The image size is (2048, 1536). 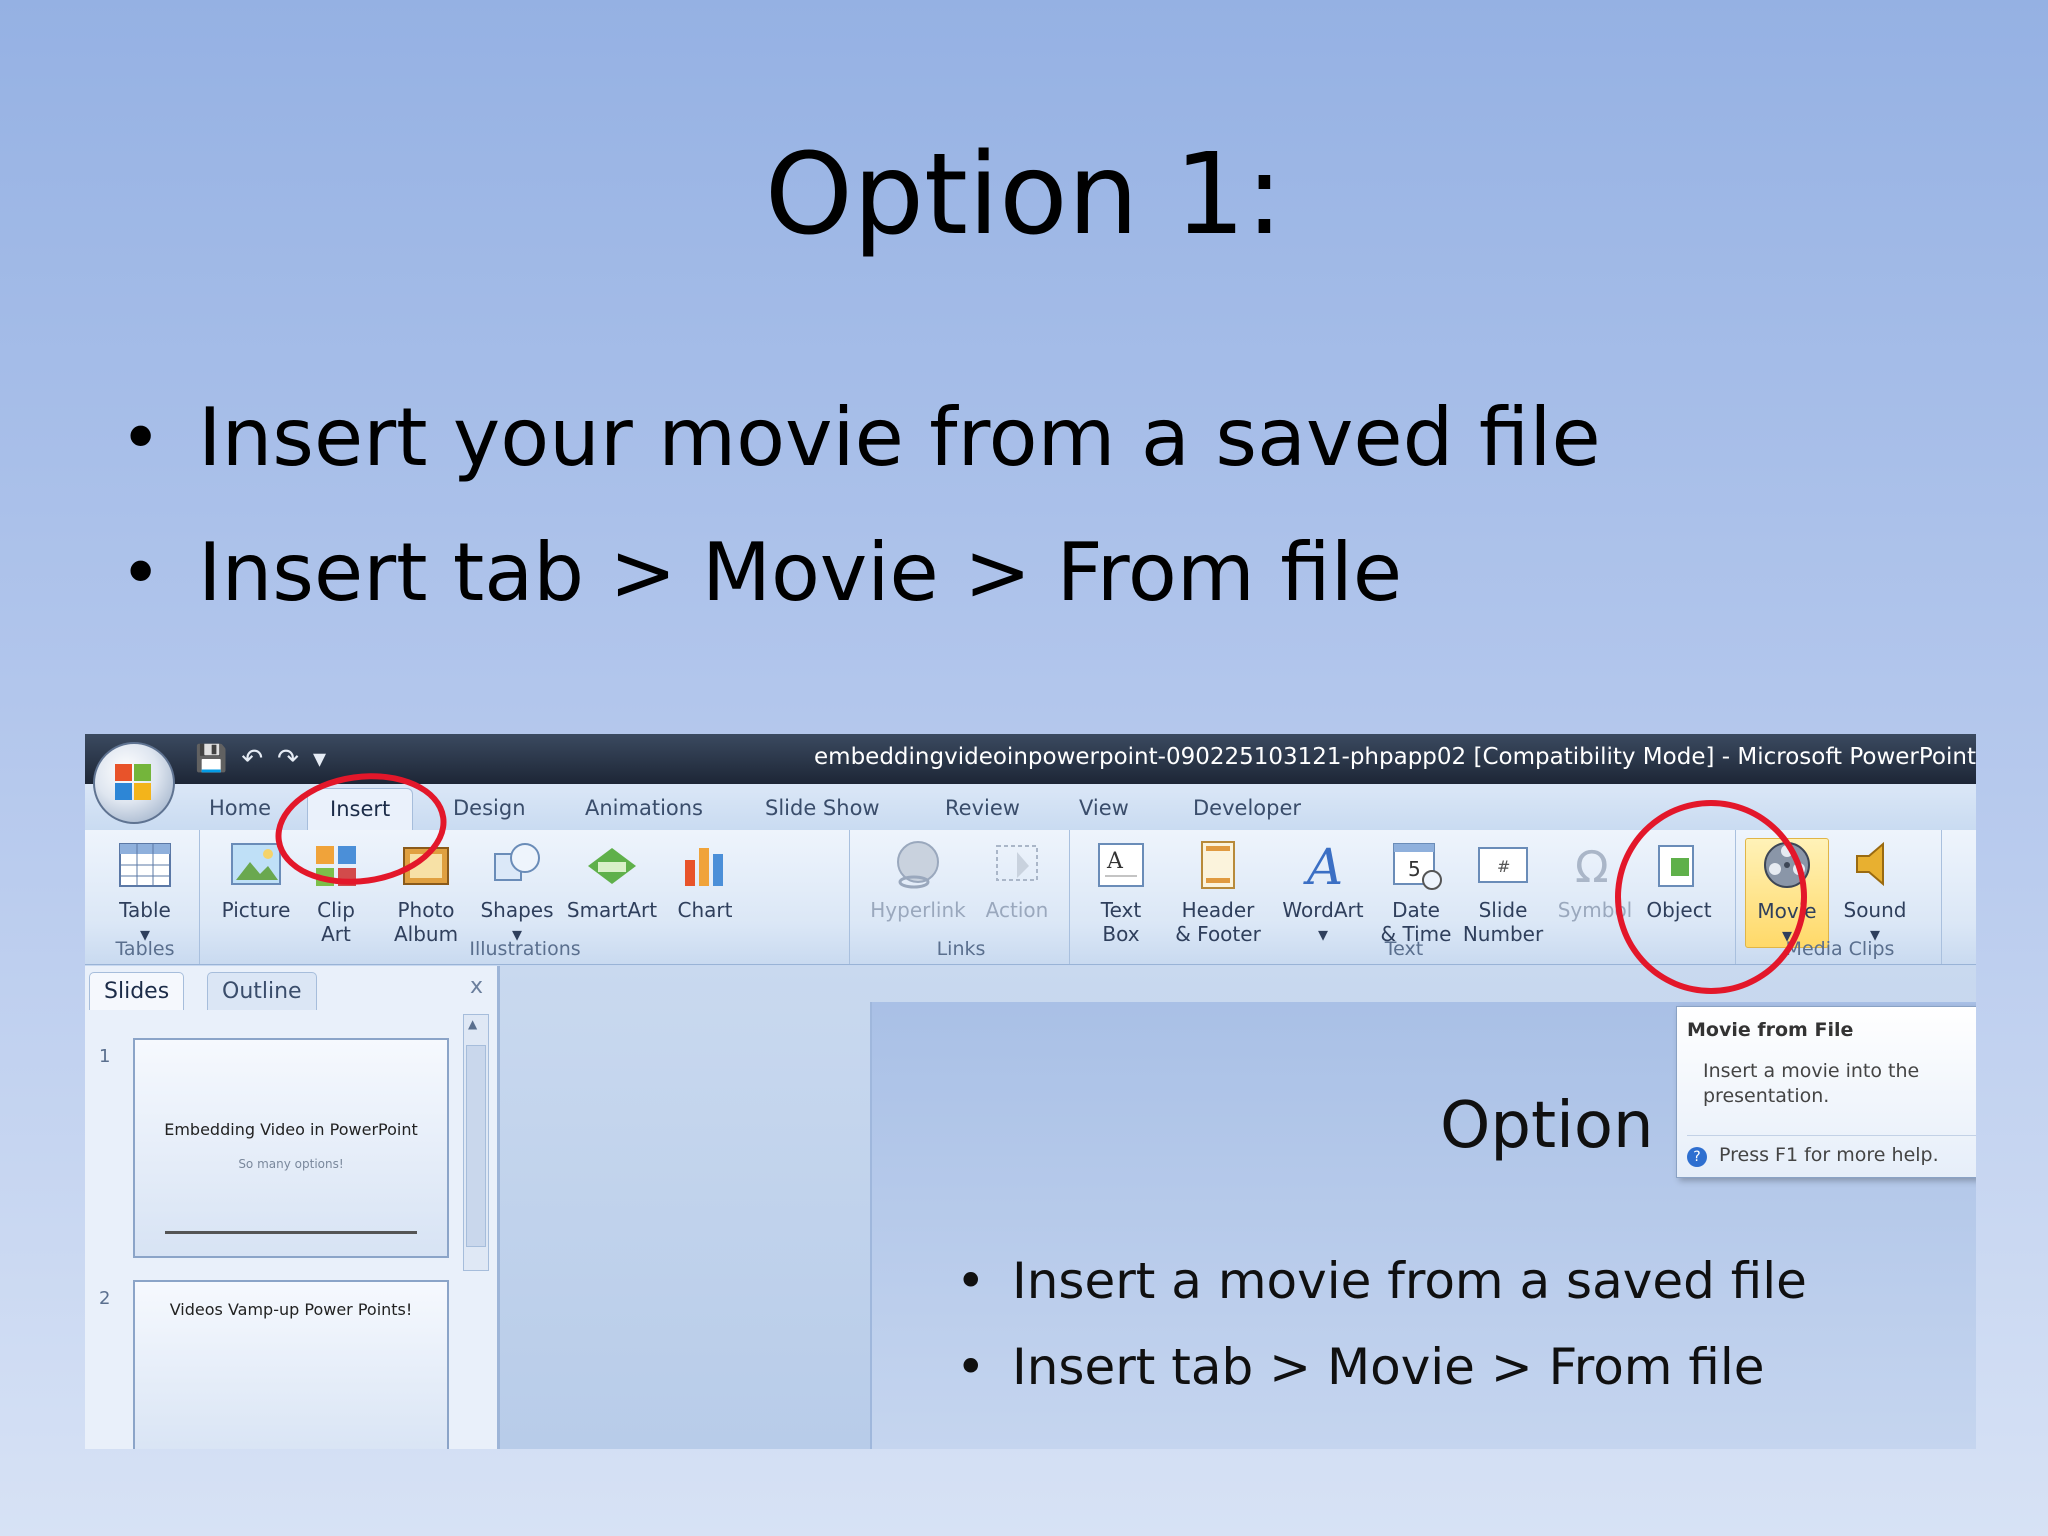 What do you see at coordinates (1875, 865) in the screenshot?
I see `speaker-icon` at bounding box center [1875, 865].